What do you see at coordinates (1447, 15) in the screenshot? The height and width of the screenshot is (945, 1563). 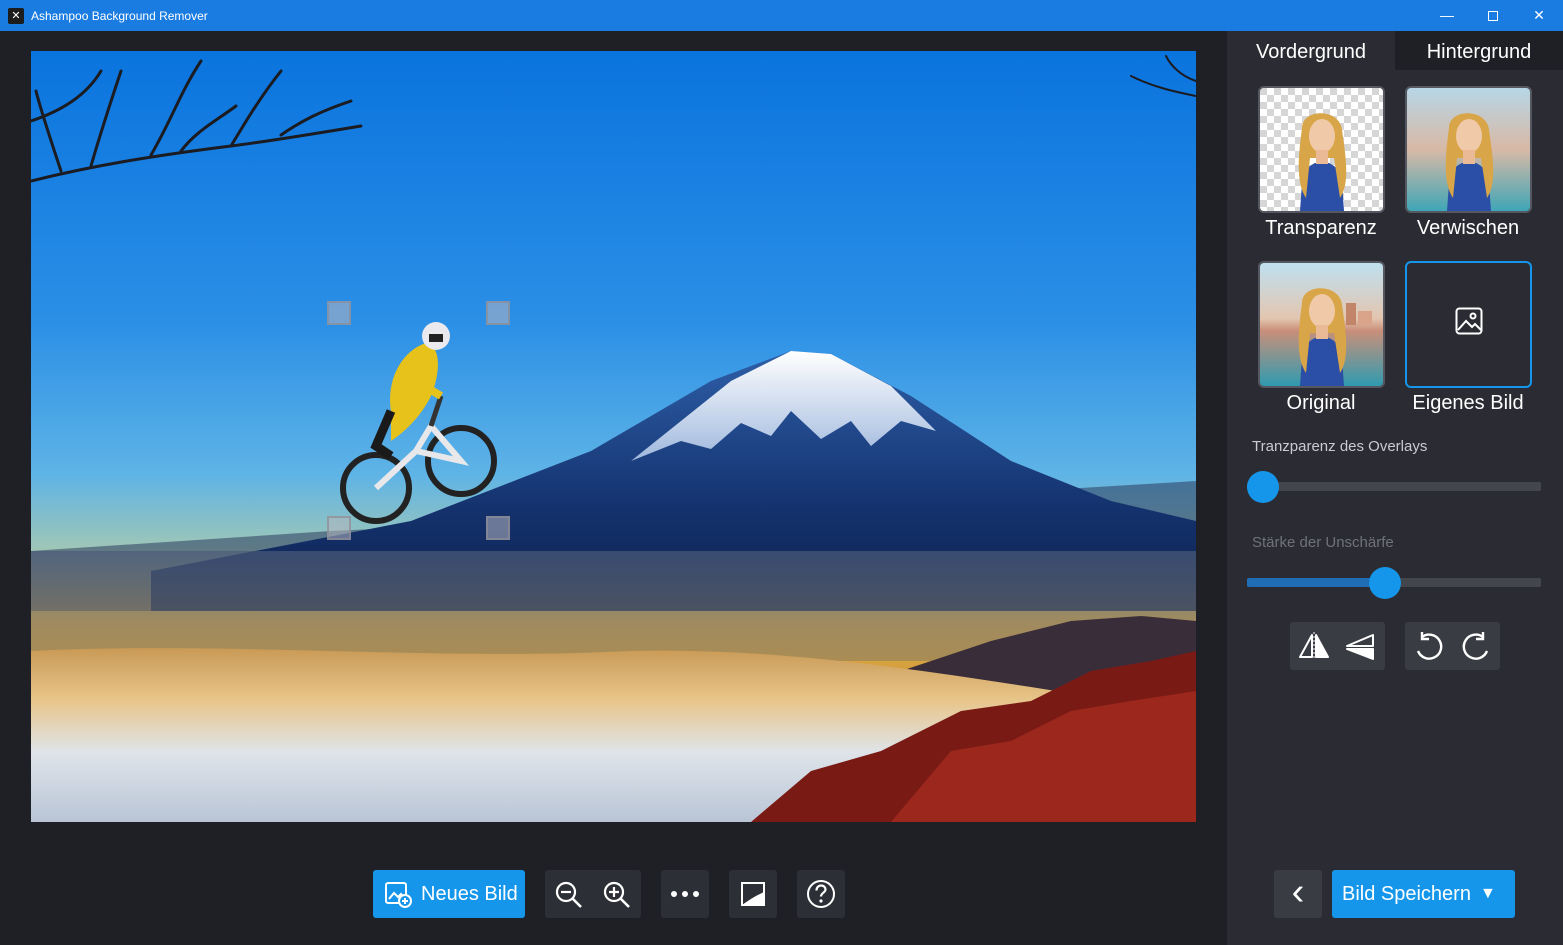 I see `minimize-button: —` at bounding box center [1447, 15].